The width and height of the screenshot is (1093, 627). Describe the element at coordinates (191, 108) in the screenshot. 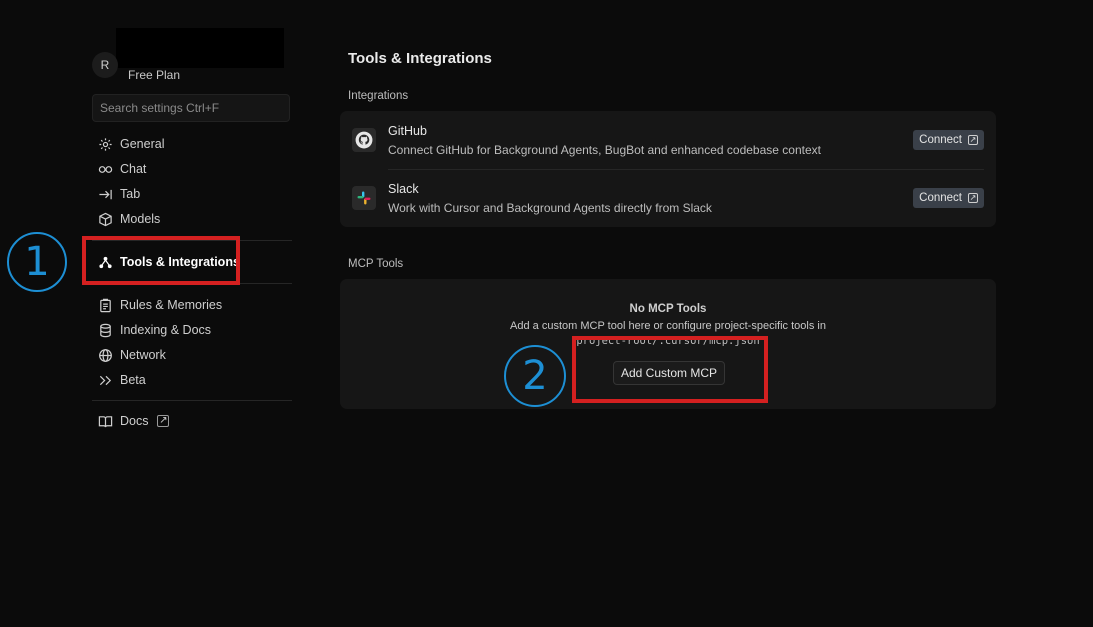

I see `search-input: Search settings Ctrl+F` at that location.